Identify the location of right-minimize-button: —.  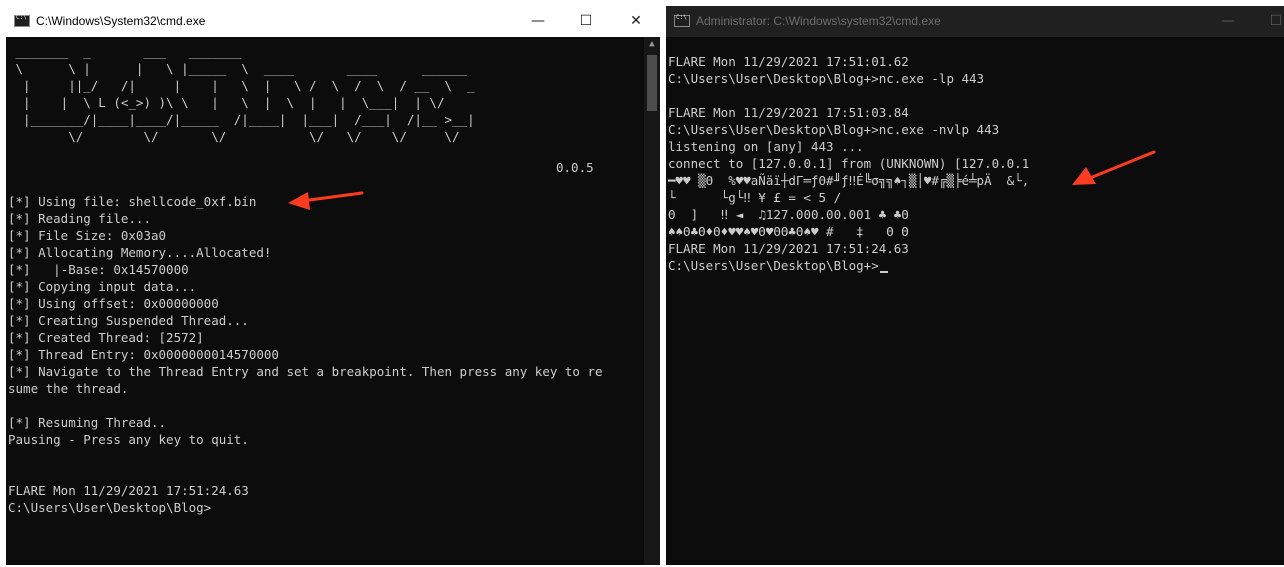
(1228, 21).